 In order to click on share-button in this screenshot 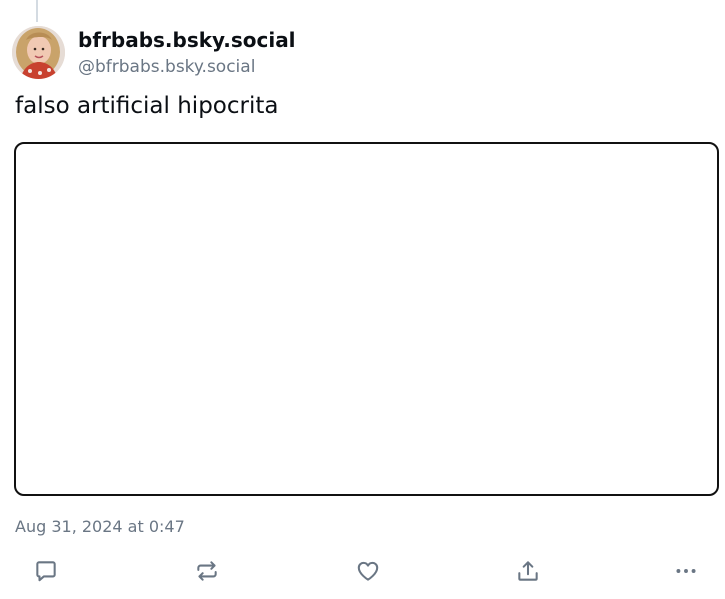, I will do `click(528, 571)`.